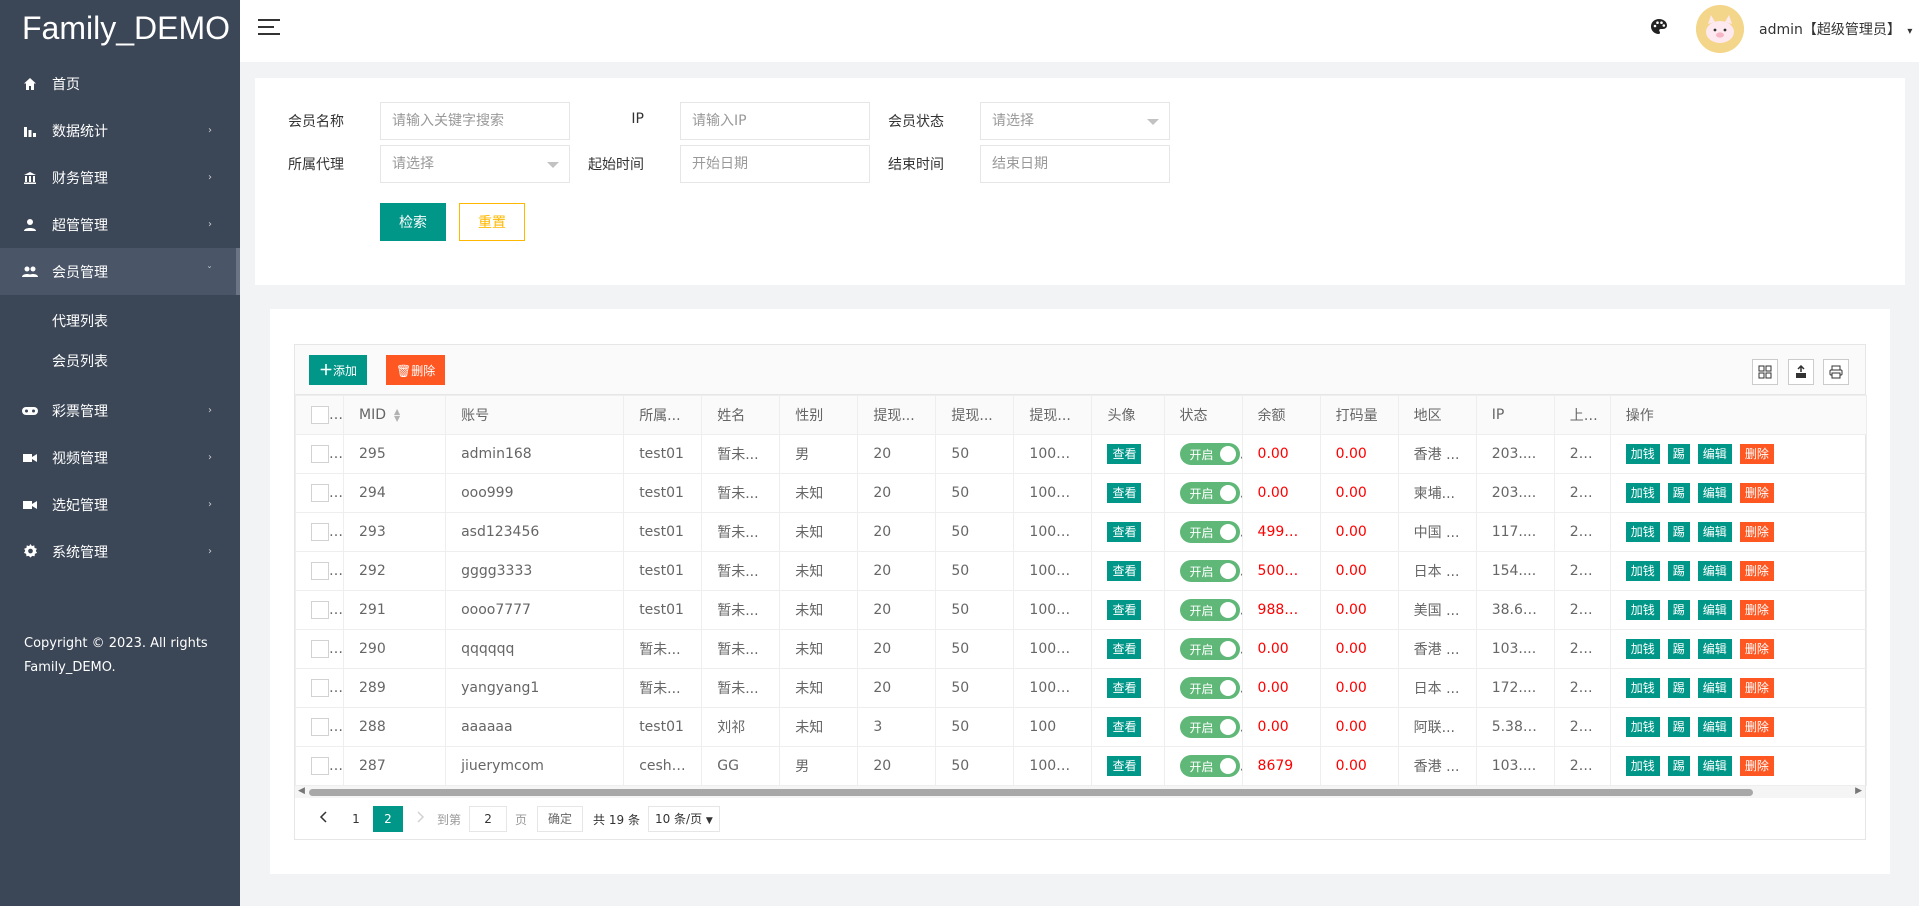 The image size is (1919, 906). What do you see at coordinates (120, 130) in the screenshot?
I see `sidebar-item-stats: 数据统计 ›` at bounding box center [120, 130].